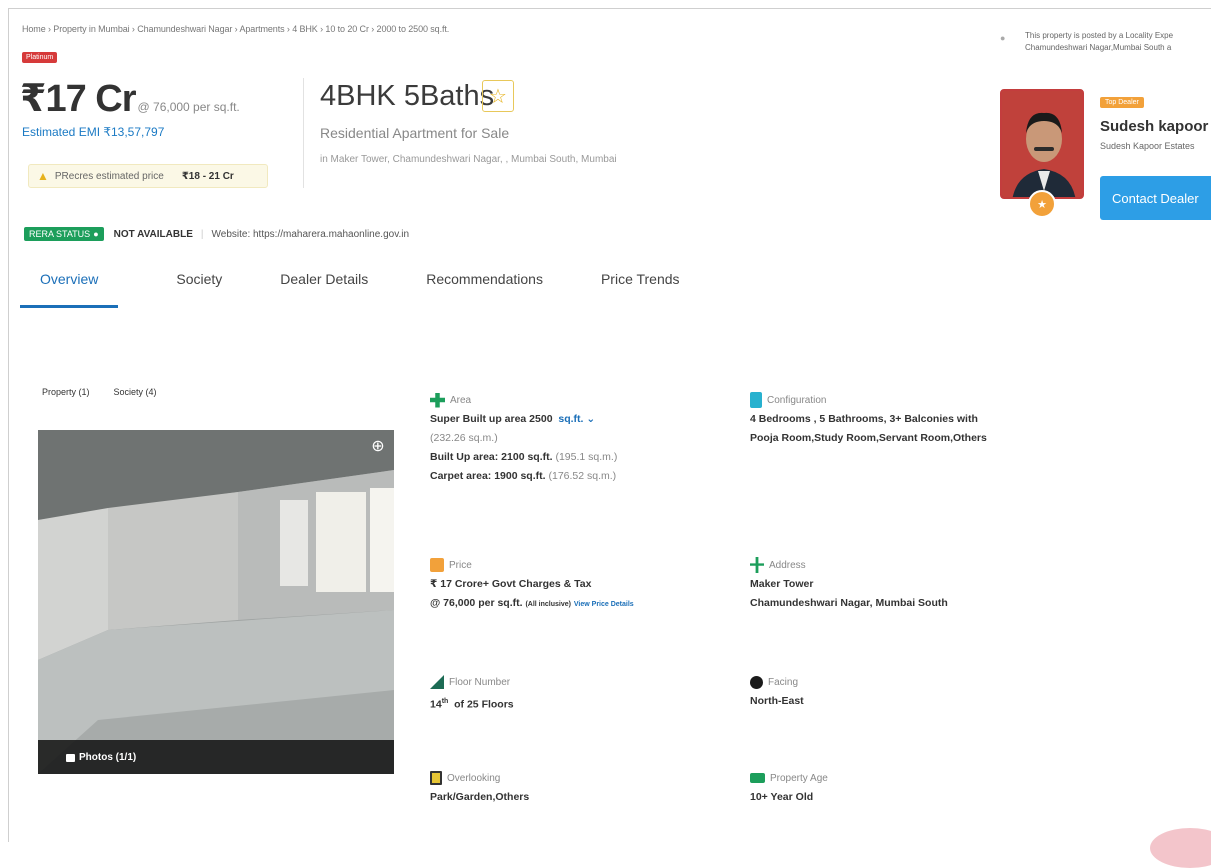 The image size is (1211, 868). I want to click on rera-status-tag: RERA STATUS ●, so click(64, 234).